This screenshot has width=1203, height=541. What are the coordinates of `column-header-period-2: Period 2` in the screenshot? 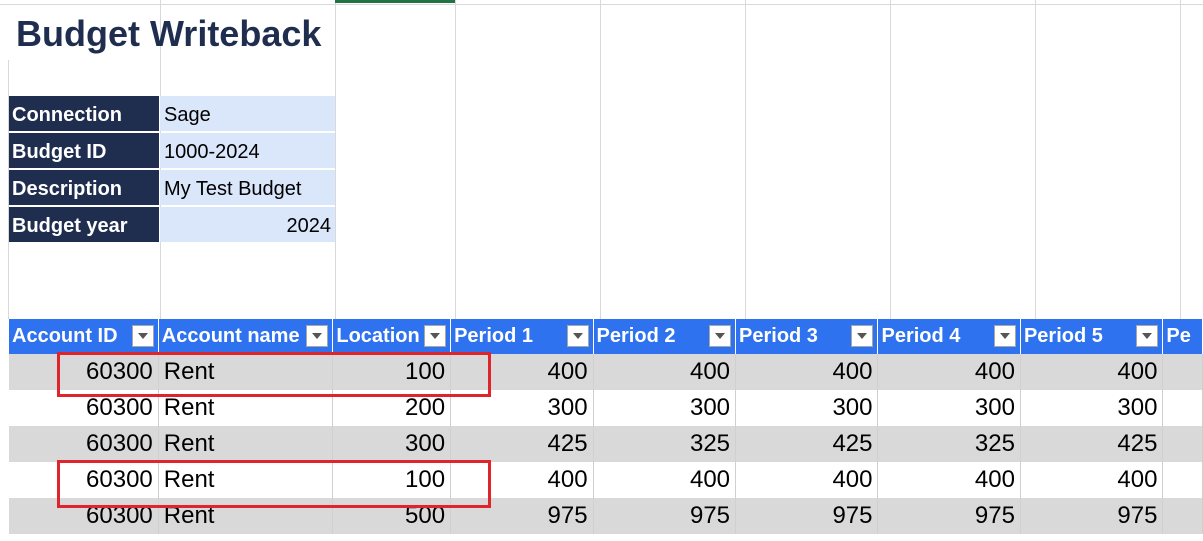 It's located at (665, 336).